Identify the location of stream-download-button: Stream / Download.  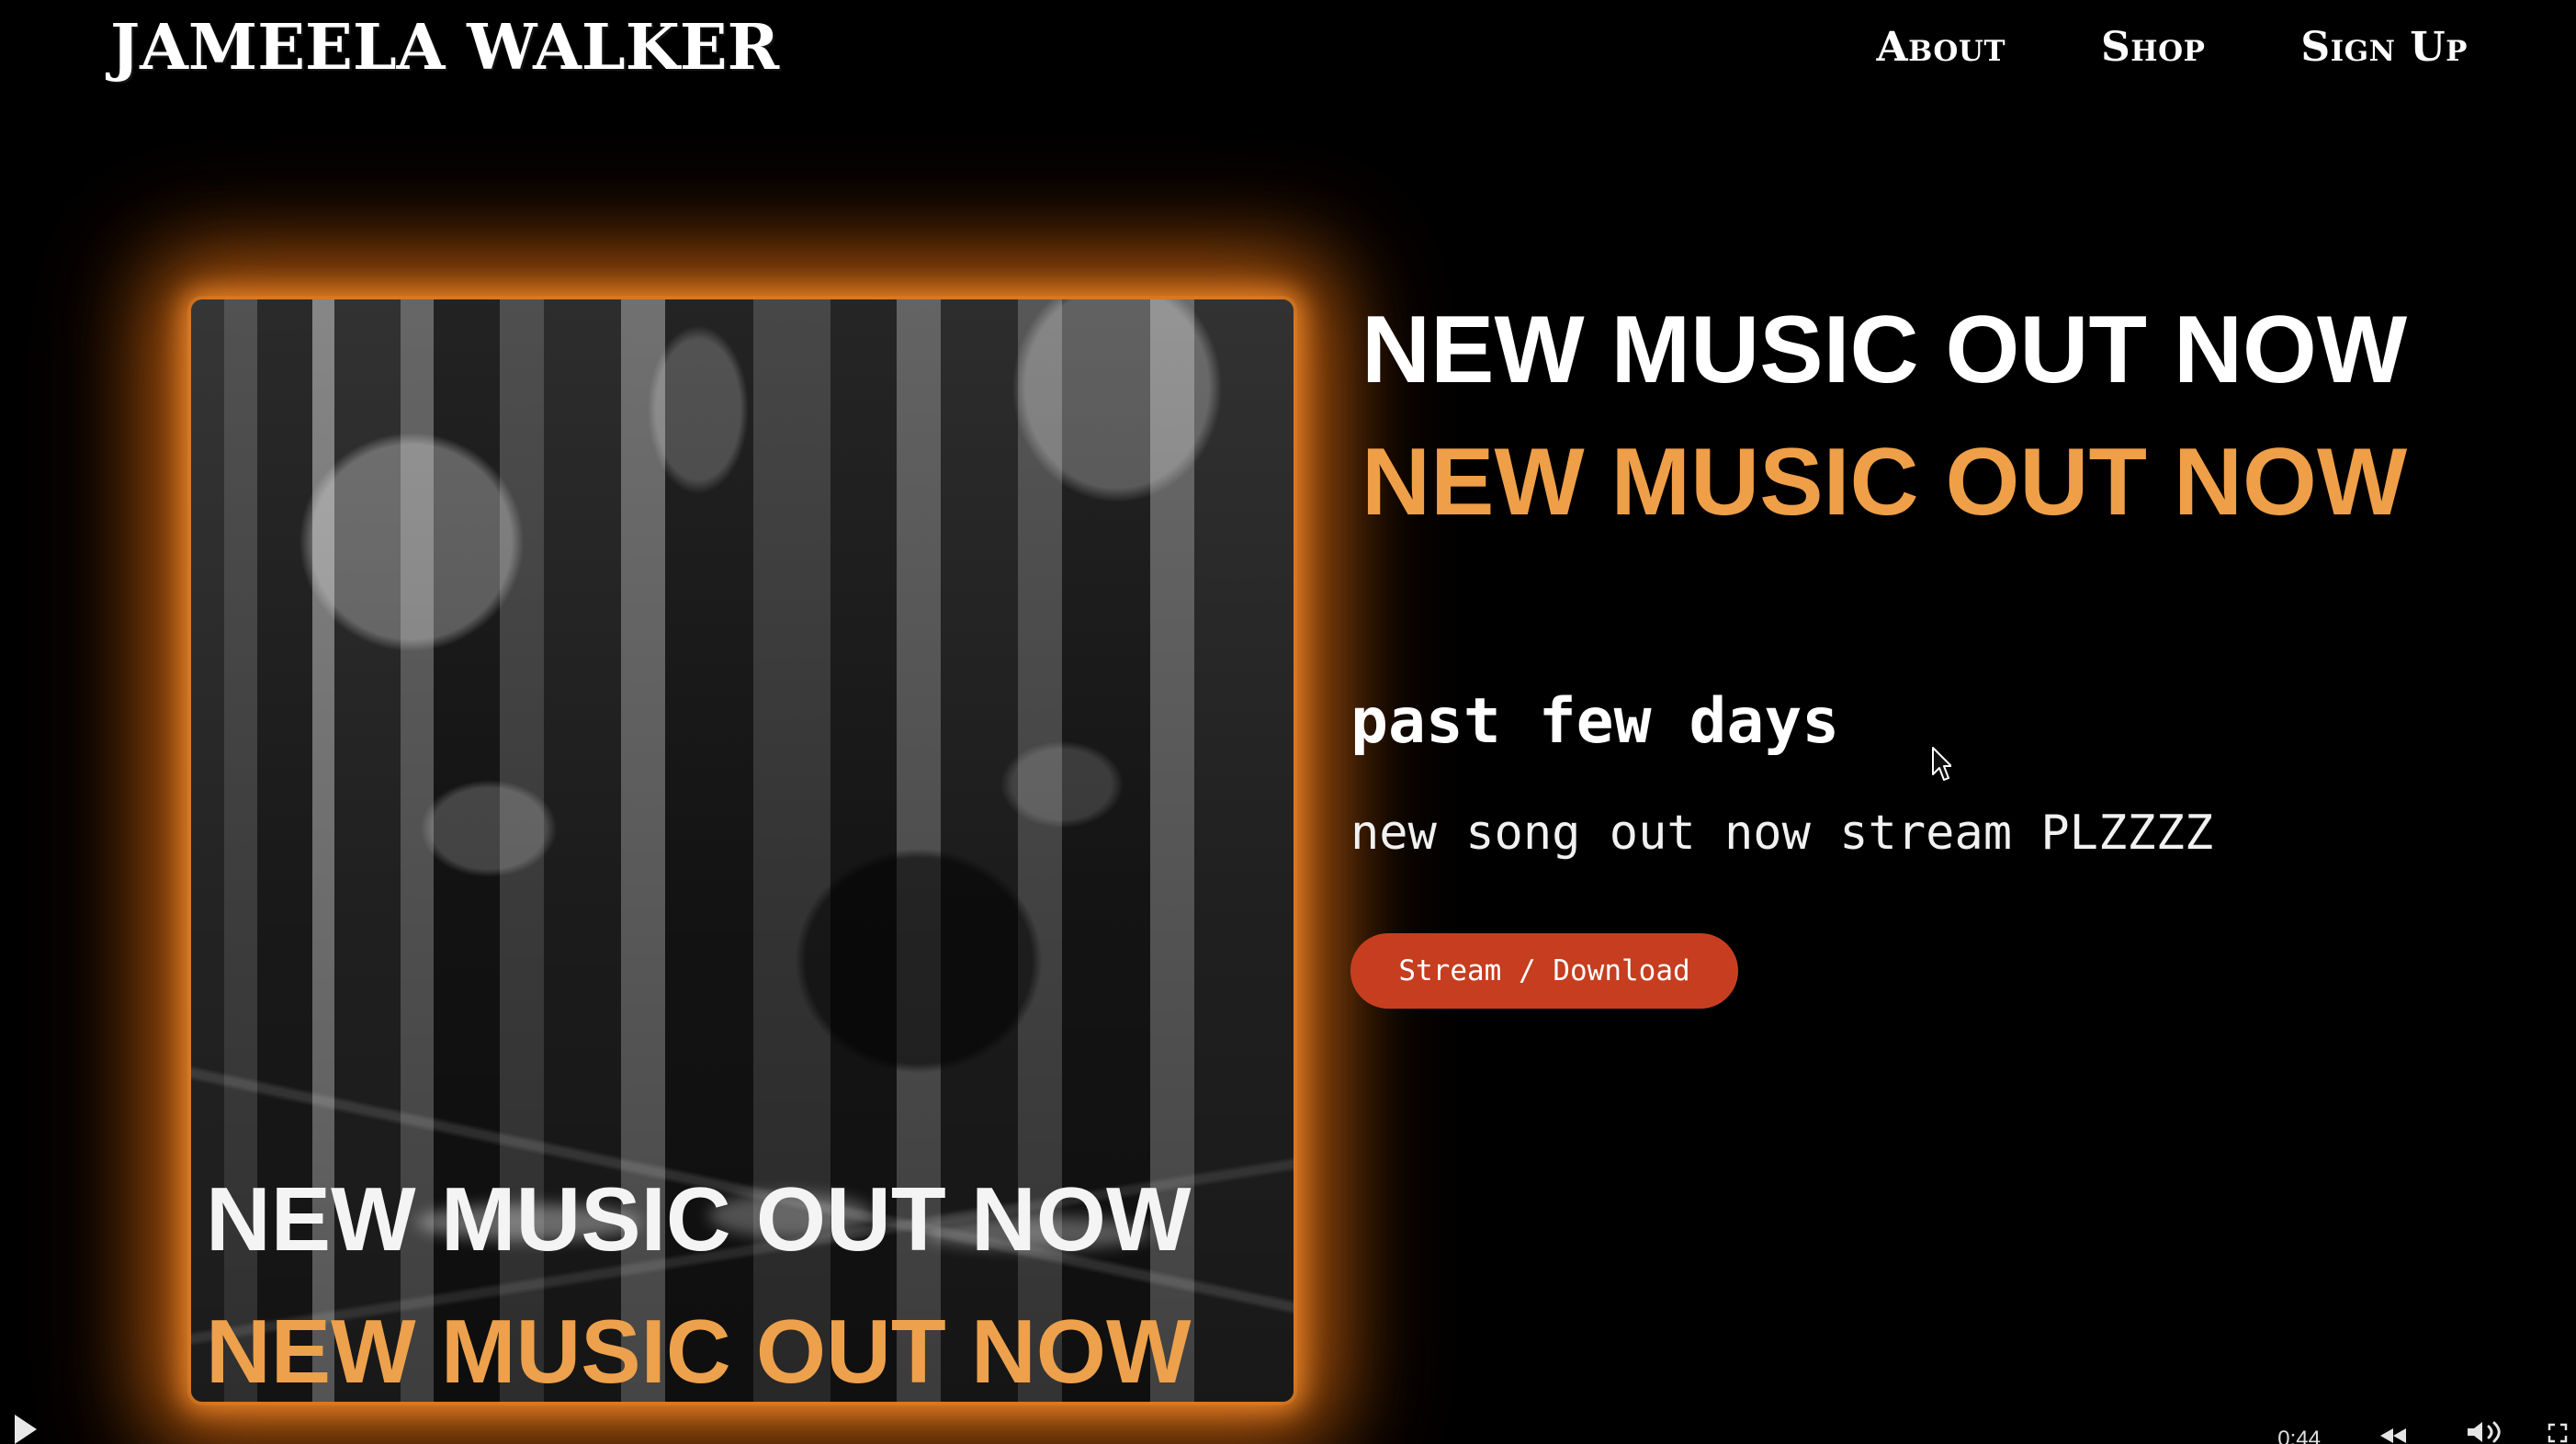
(1544, 971).